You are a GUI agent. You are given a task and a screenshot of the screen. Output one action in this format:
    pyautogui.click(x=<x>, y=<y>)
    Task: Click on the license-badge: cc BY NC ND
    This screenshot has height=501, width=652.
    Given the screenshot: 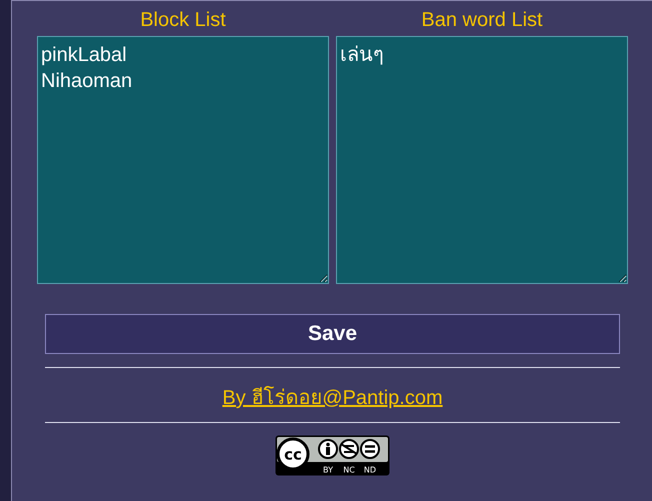 What is the action you would take?
    pyautogui.click(x=332, y=455)
    